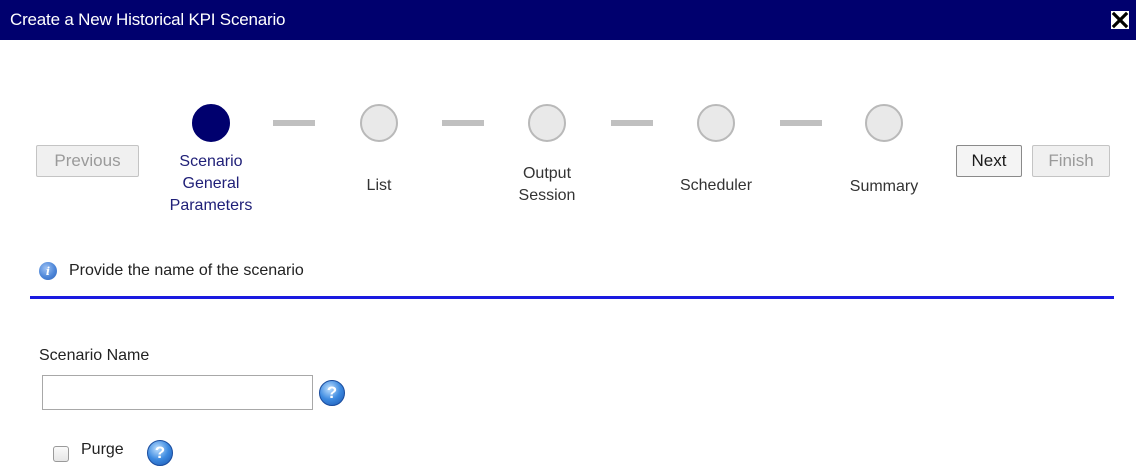  I want to click on step-label-line: Parameters, so click(211, 205).